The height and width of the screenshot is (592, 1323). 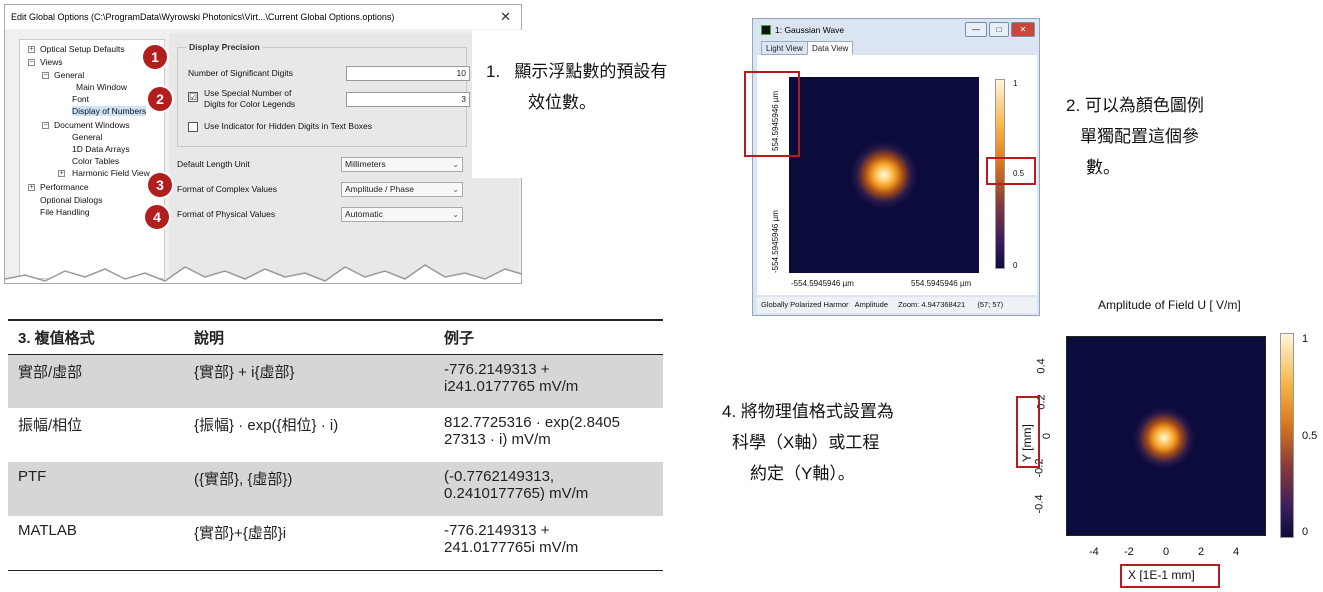 What do you see at coordinates (213, 164) in the screenshot?
I see `length-unit-label: Default Length Unit` at bounding box center [213, 164].